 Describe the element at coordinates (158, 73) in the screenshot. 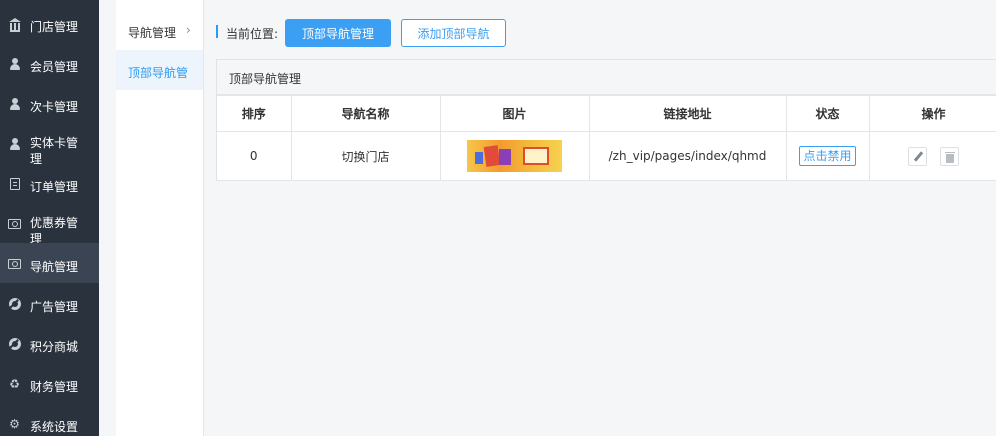

I see `subnav-item-label: 顶部导航管` at that location.